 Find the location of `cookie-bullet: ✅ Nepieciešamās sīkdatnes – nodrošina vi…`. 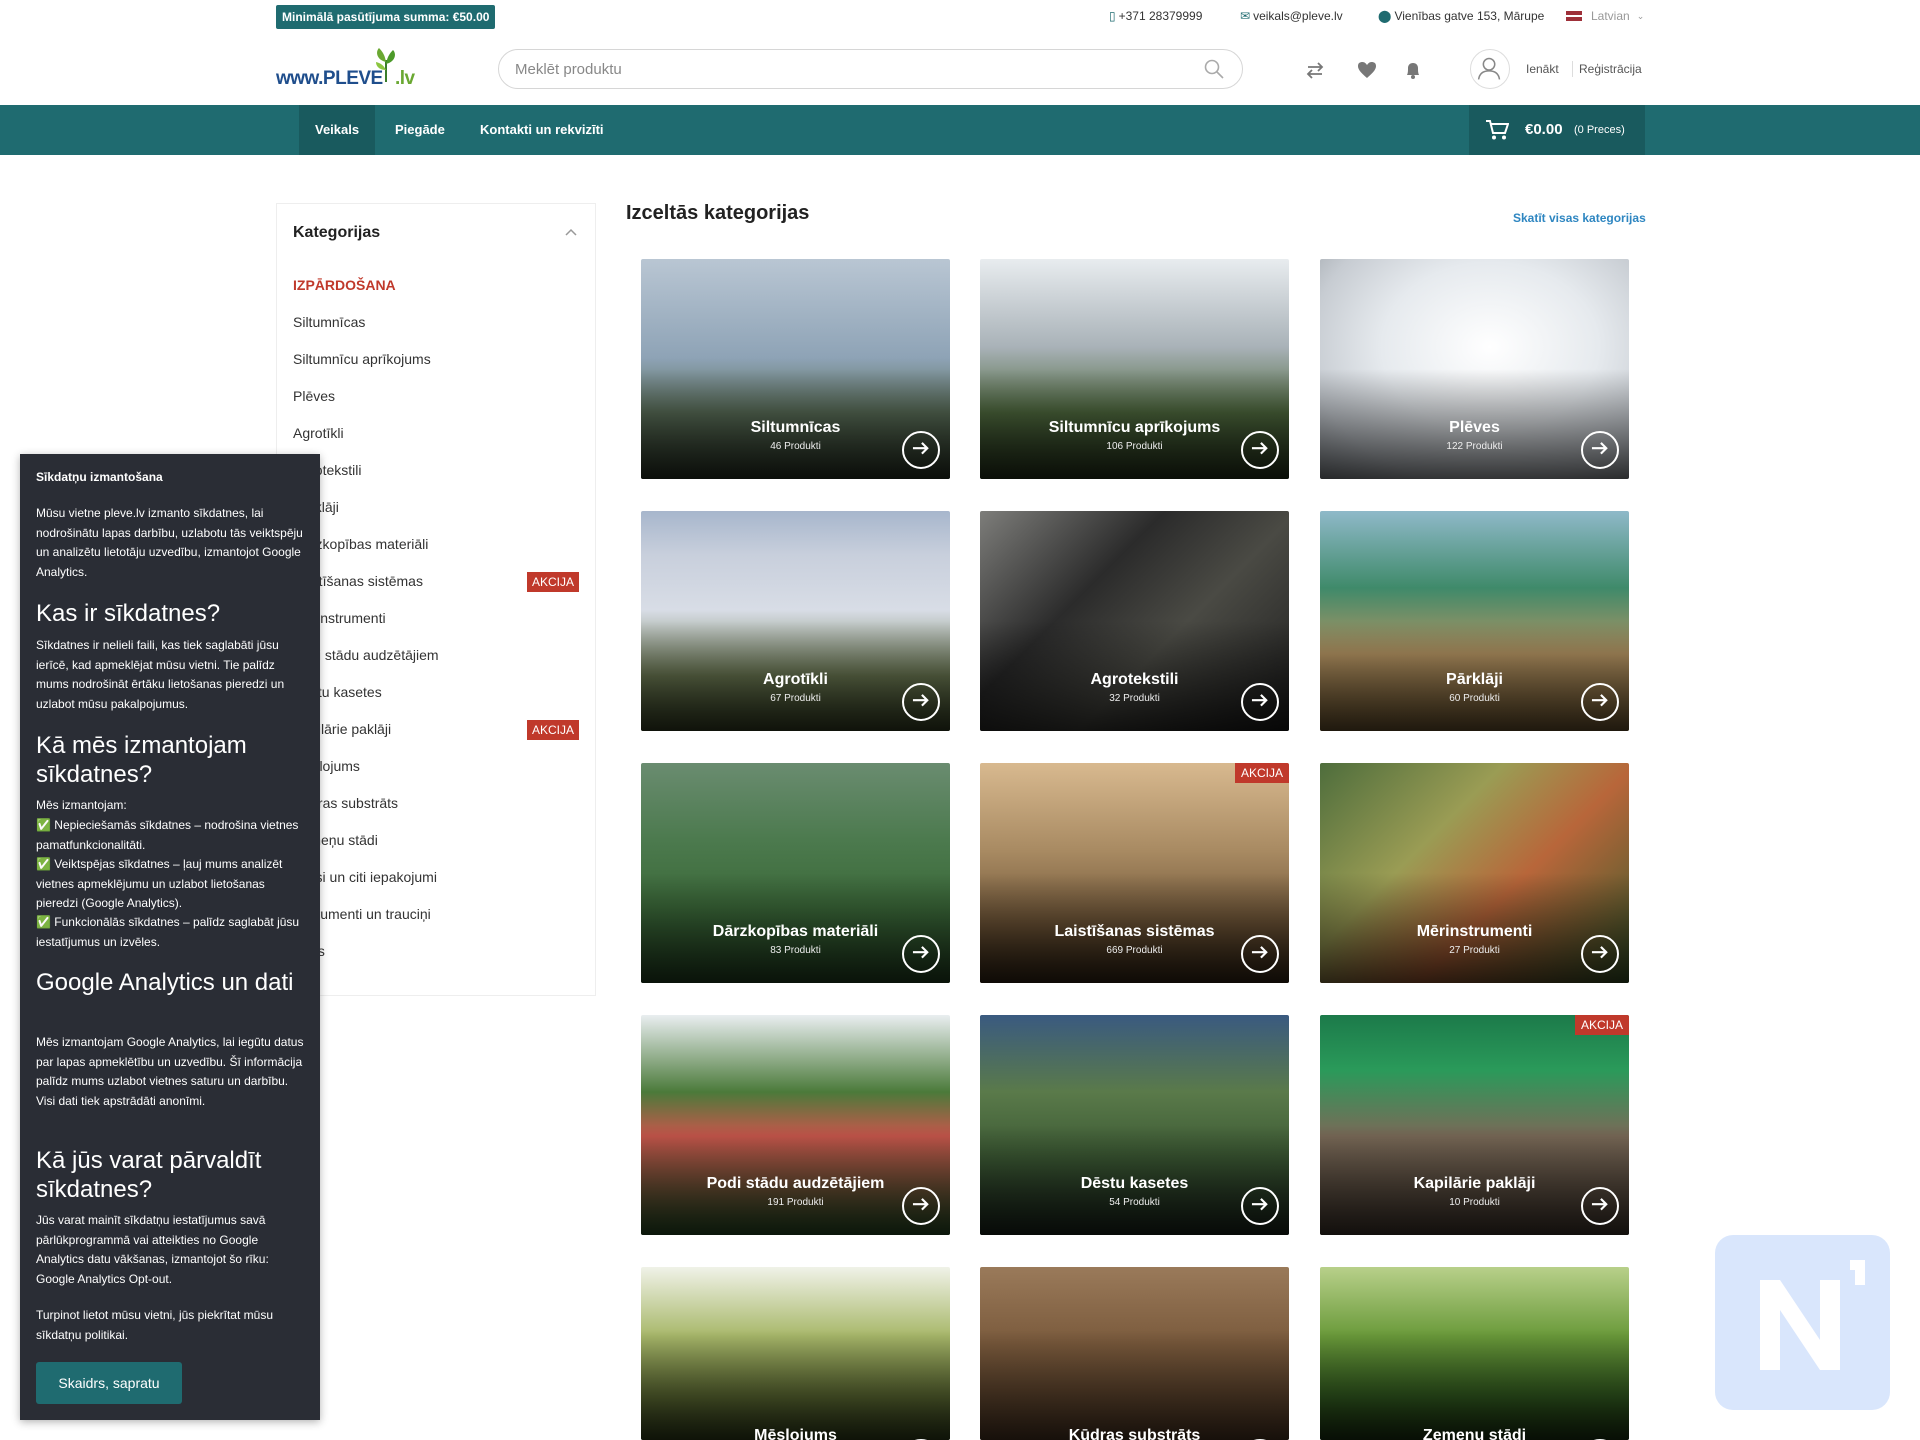

cookie-bullet: ✅ Nepieciešamās sīkdatnes – nodrošina vi… is located at coordinates (167, 835).